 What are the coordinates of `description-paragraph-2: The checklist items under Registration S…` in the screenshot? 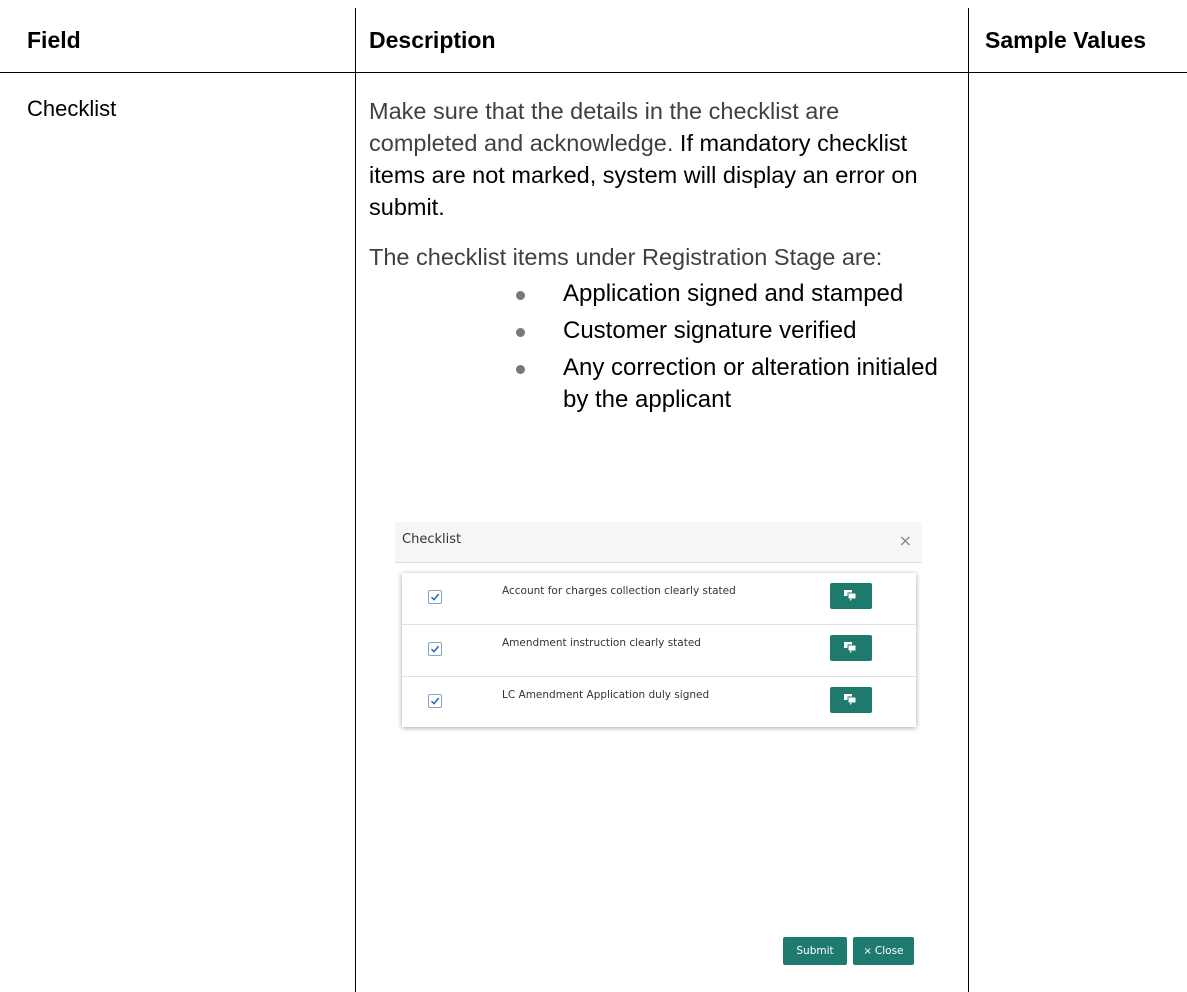 It's located at (626, 257).